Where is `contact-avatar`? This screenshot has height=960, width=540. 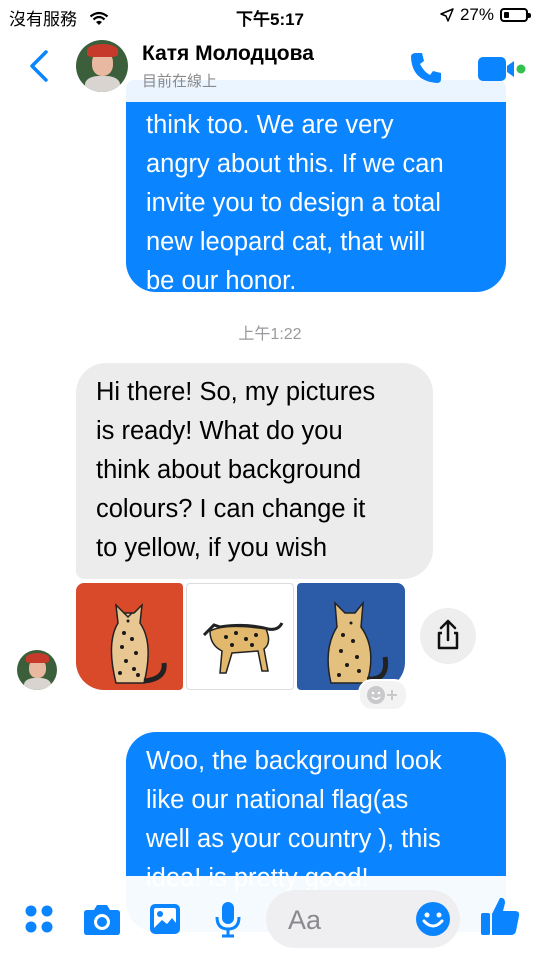
contact-avatar is located at coordinates (102, 66).